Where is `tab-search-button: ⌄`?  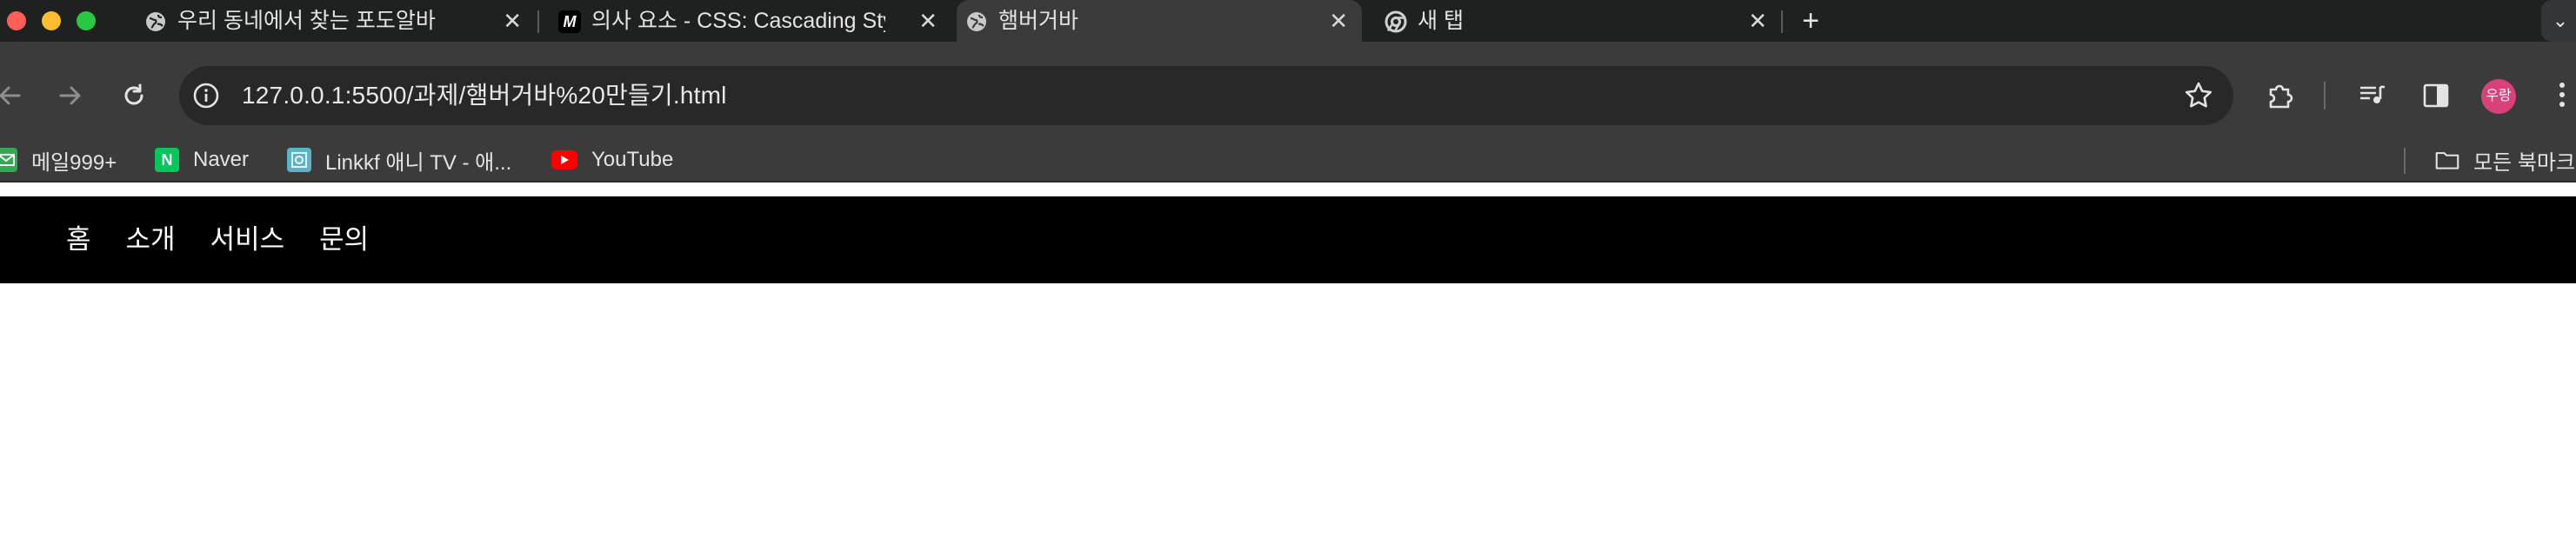
tab-search-button: ⌄ is located at coordinates (2558, 21).